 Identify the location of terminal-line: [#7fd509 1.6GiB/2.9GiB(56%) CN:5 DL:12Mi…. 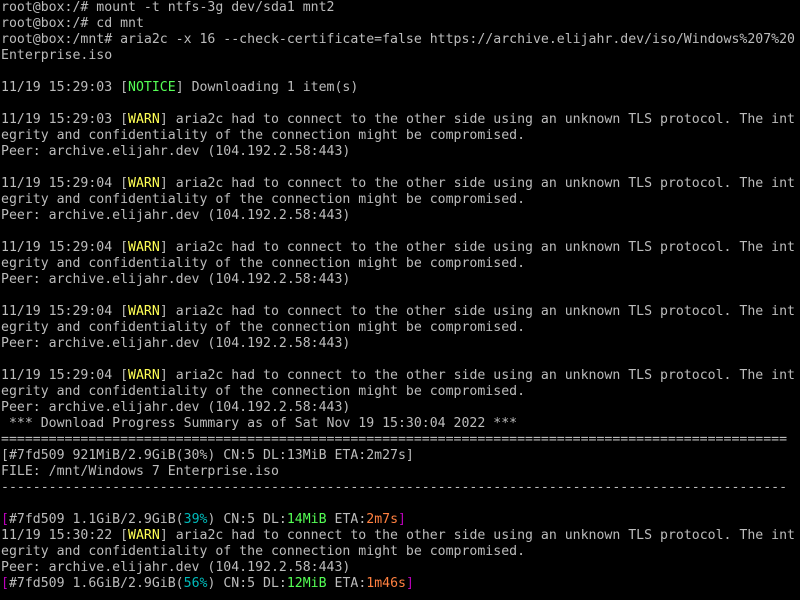
(400, 584).